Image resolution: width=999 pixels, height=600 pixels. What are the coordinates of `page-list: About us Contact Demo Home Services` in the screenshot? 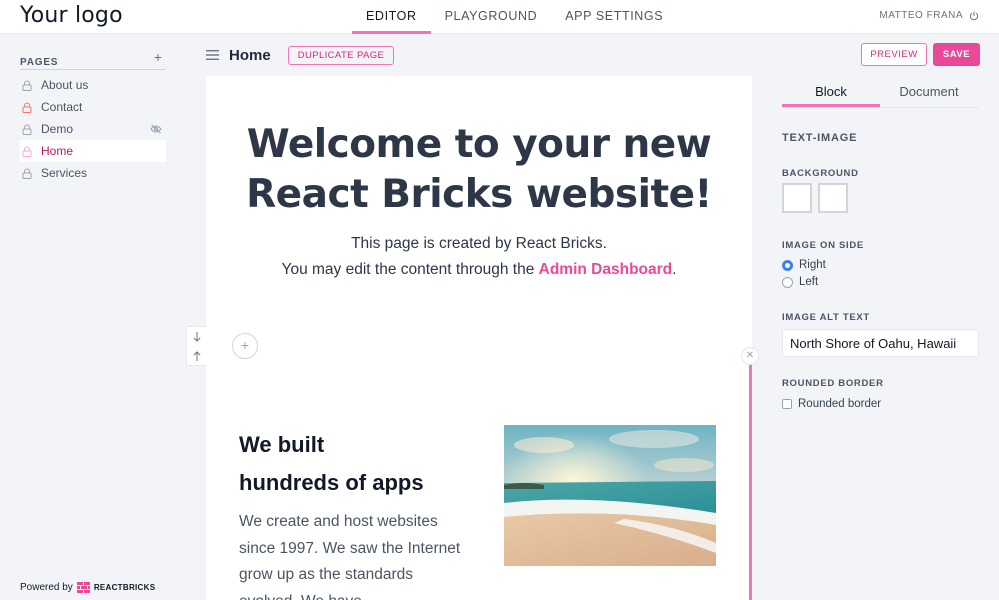 It's located at (93, 129).